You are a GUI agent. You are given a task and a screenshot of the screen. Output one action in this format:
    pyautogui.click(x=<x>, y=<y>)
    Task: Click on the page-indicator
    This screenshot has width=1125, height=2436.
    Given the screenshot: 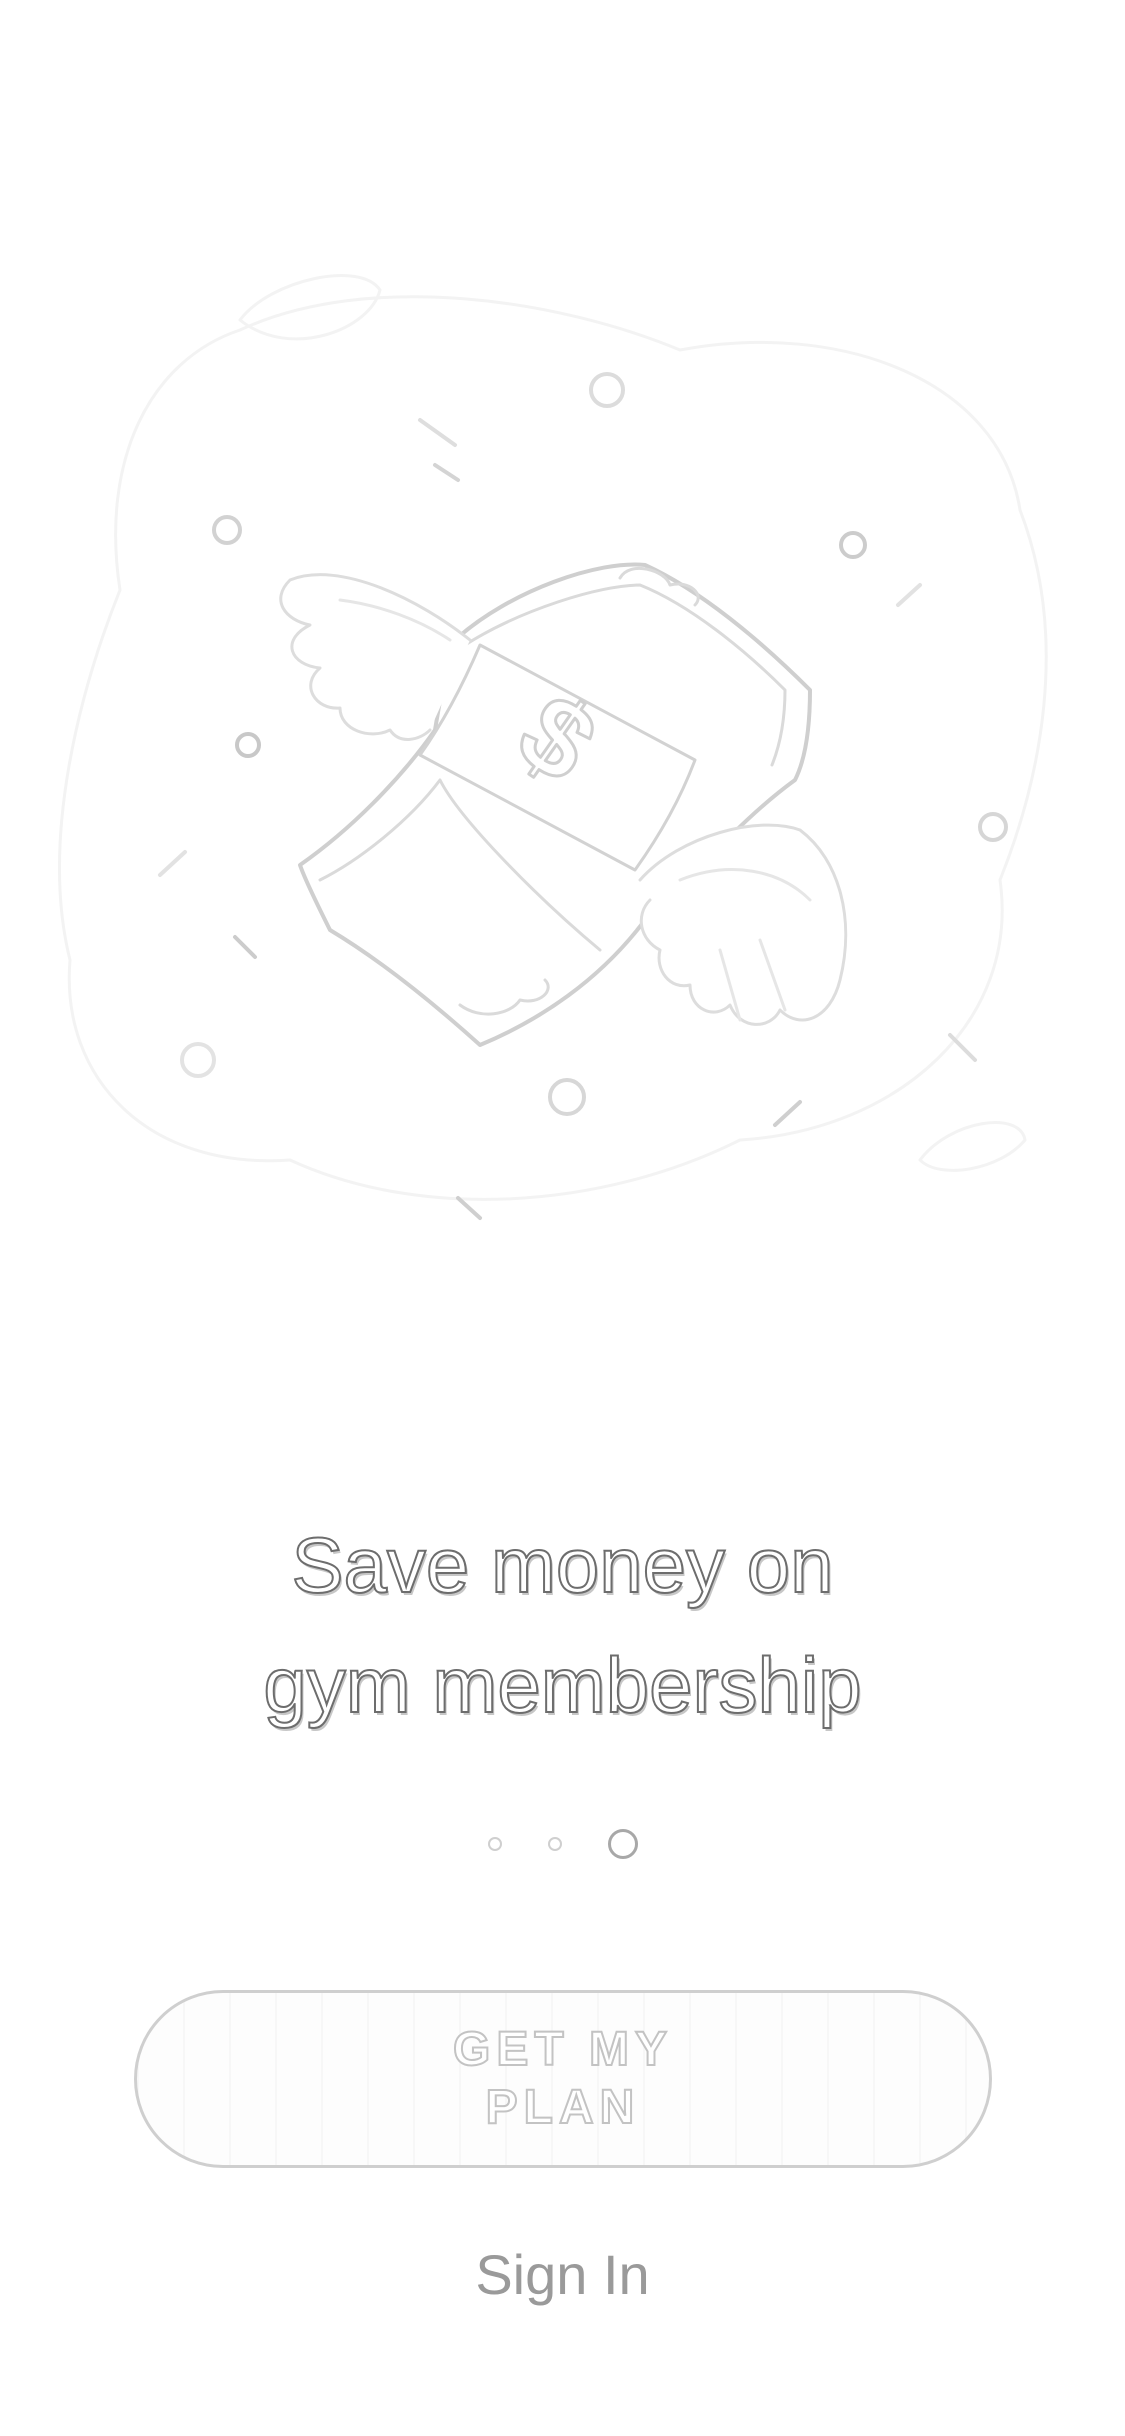 What is the action you would take?
    pyautogui.click(x=562, y=1844)
    